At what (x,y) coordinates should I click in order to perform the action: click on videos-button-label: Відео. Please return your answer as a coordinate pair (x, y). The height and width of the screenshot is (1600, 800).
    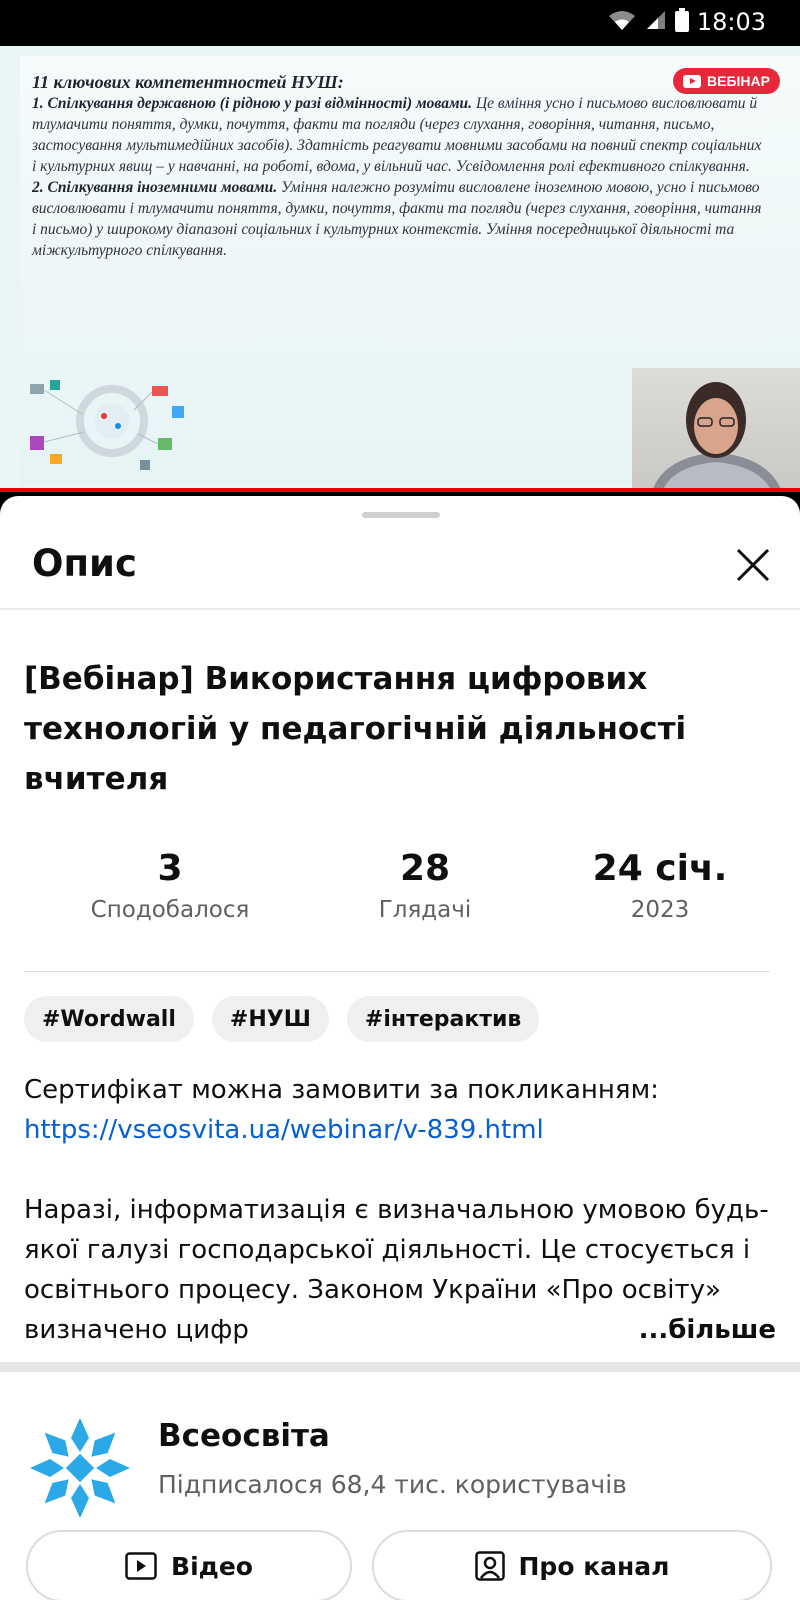
    Looking at the image, I should click on (212, 1566).